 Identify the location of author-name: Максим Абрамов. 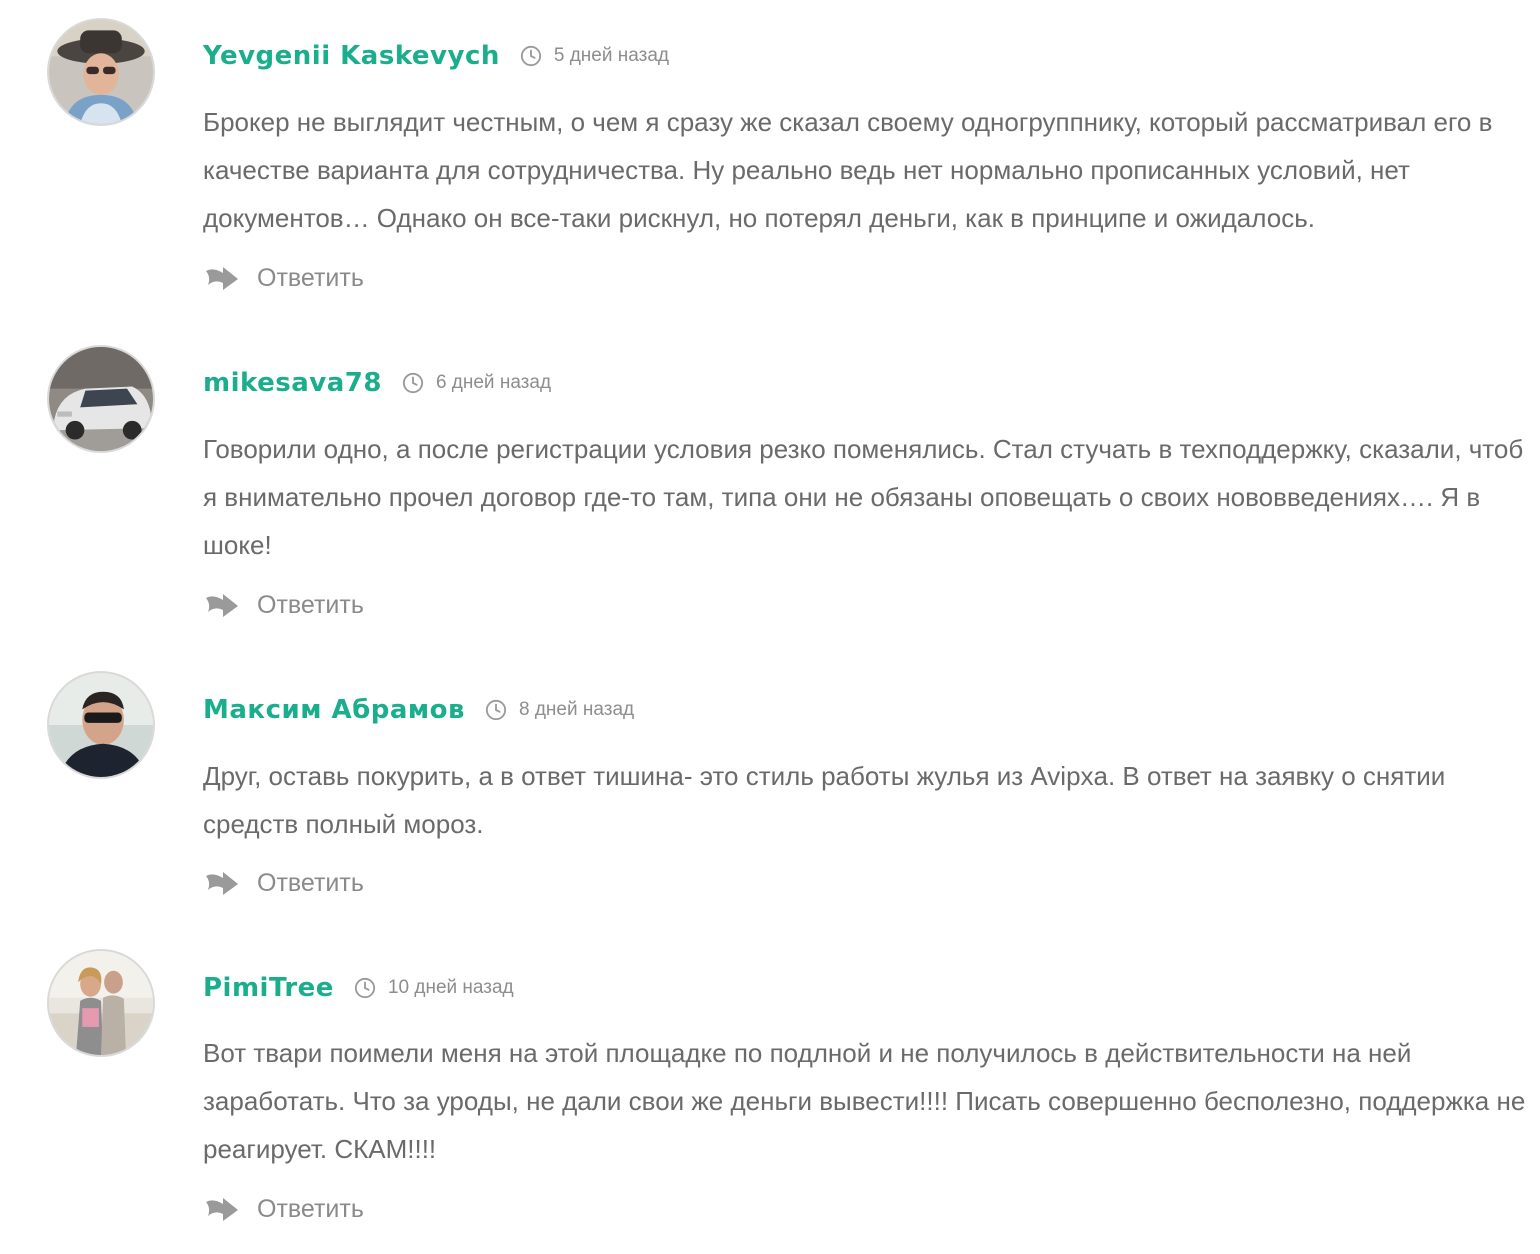
(334, 710).